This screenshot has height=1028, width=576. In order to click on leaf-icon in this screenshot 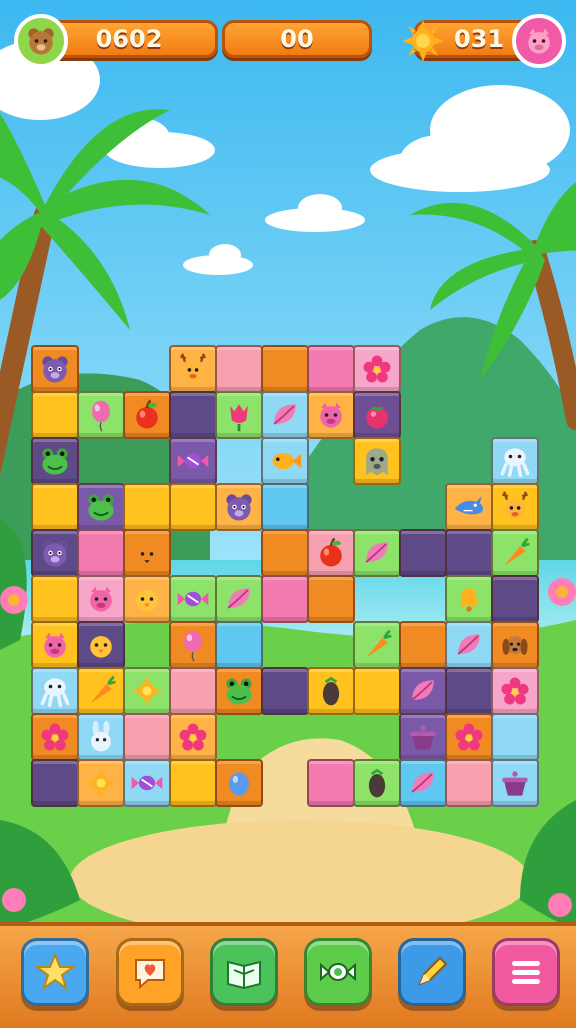, I will do `click(422, 782)`.